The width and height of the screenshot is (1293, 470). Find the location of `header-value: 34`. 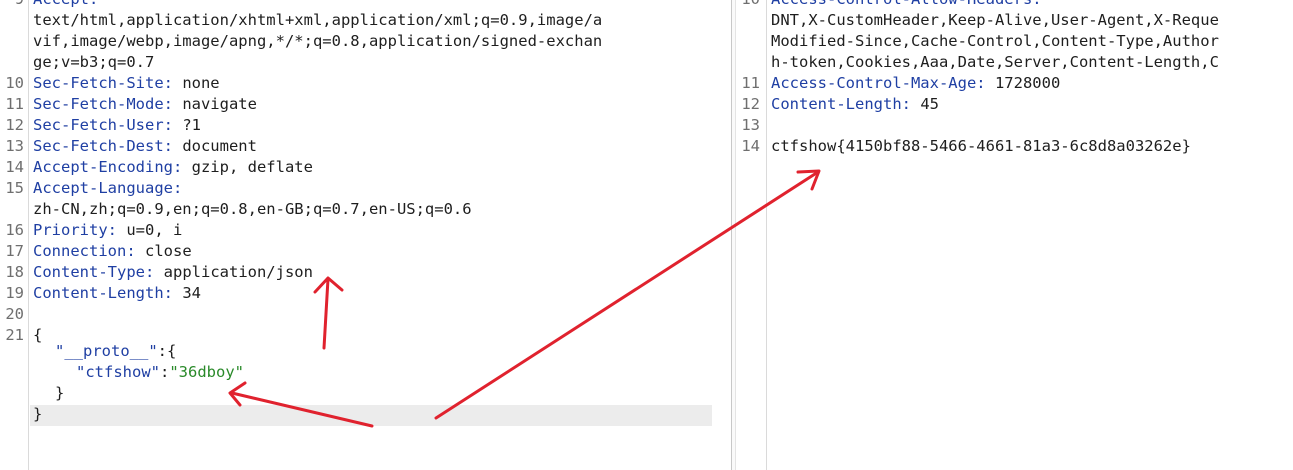

header-value: 34 is located at coordinates (186, 293).